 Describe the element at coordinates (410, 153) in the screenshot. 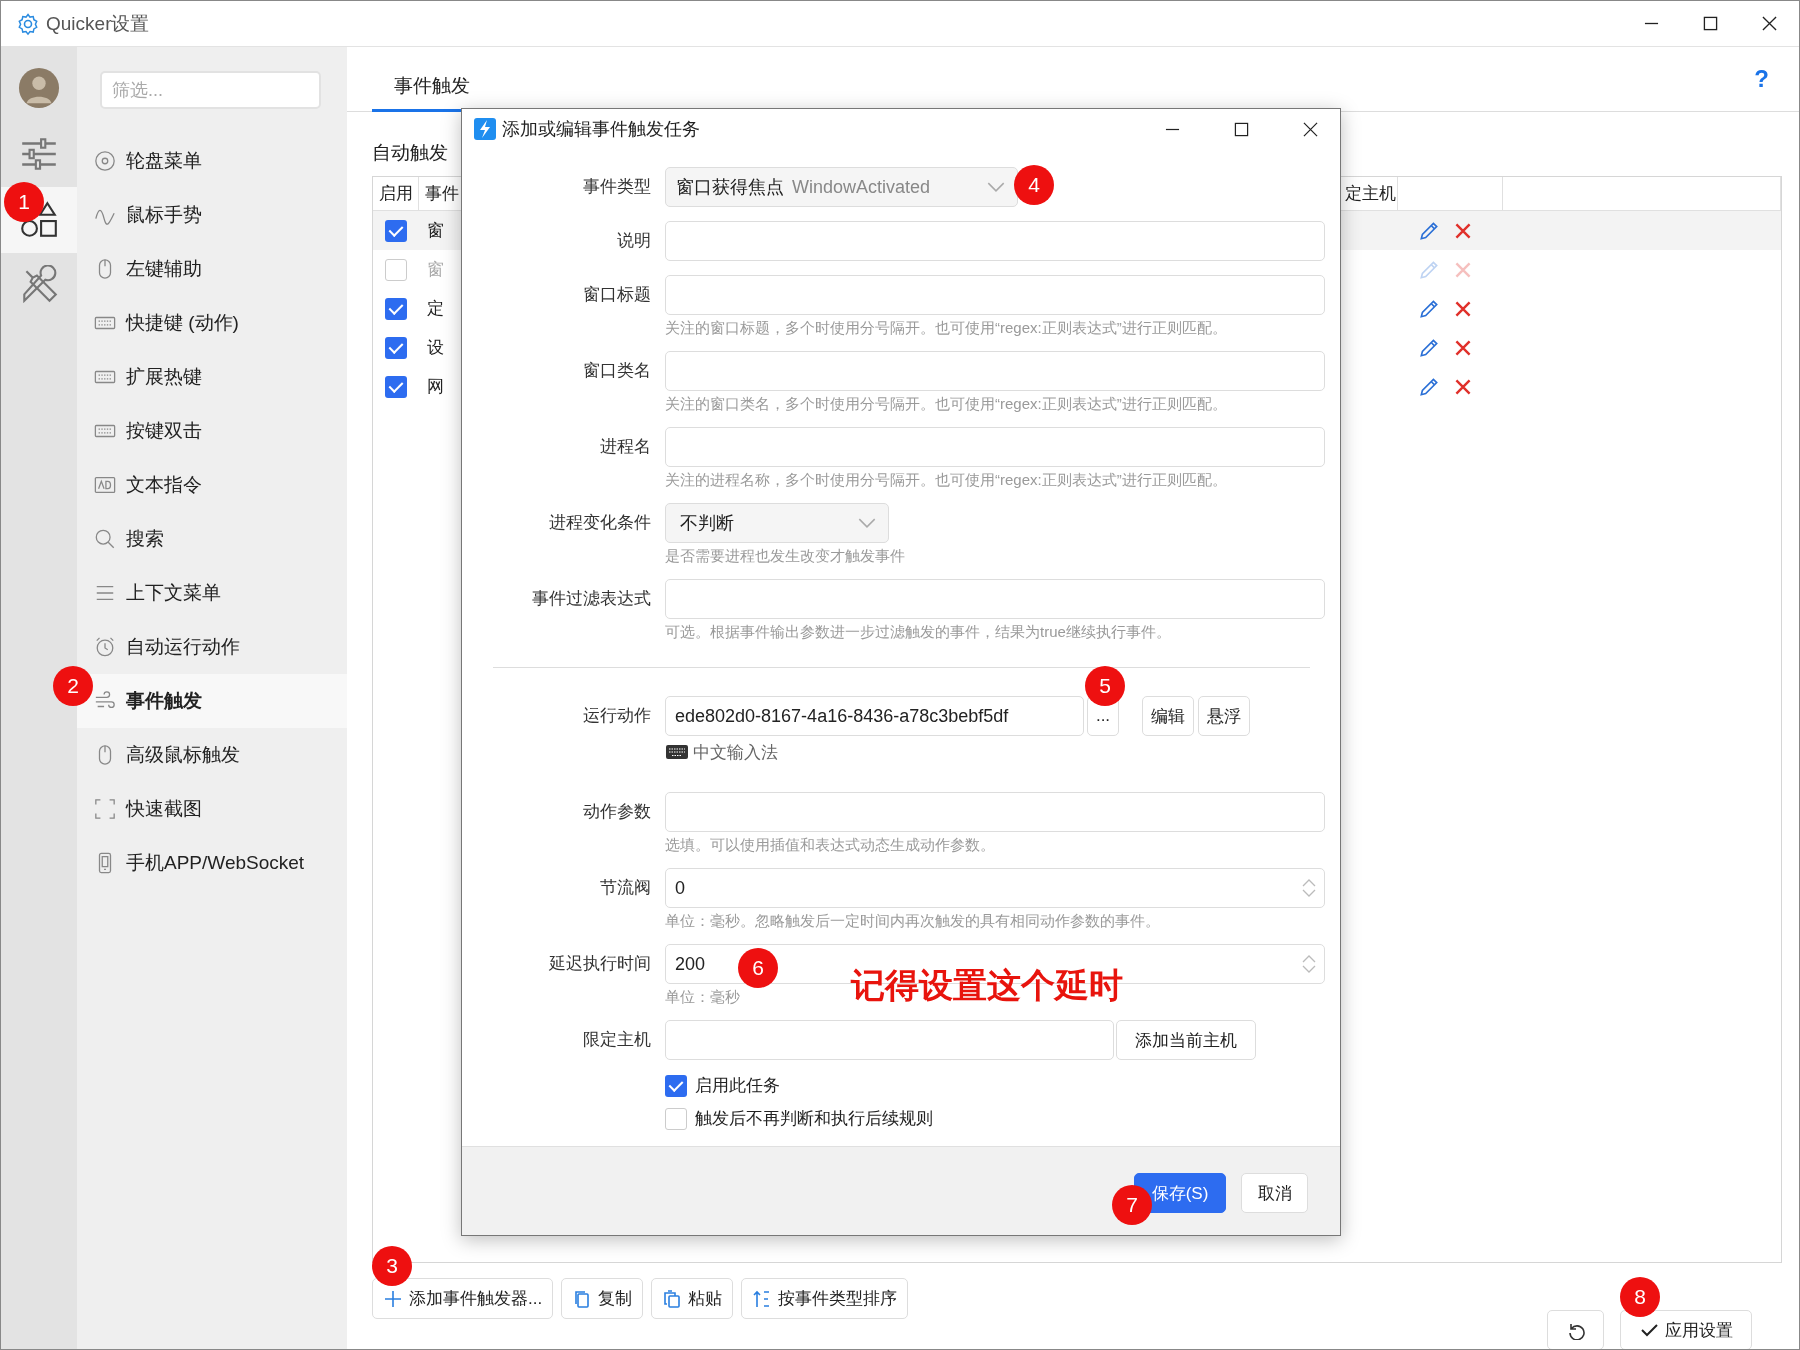

I see `section-label: 自动触发` at that location.